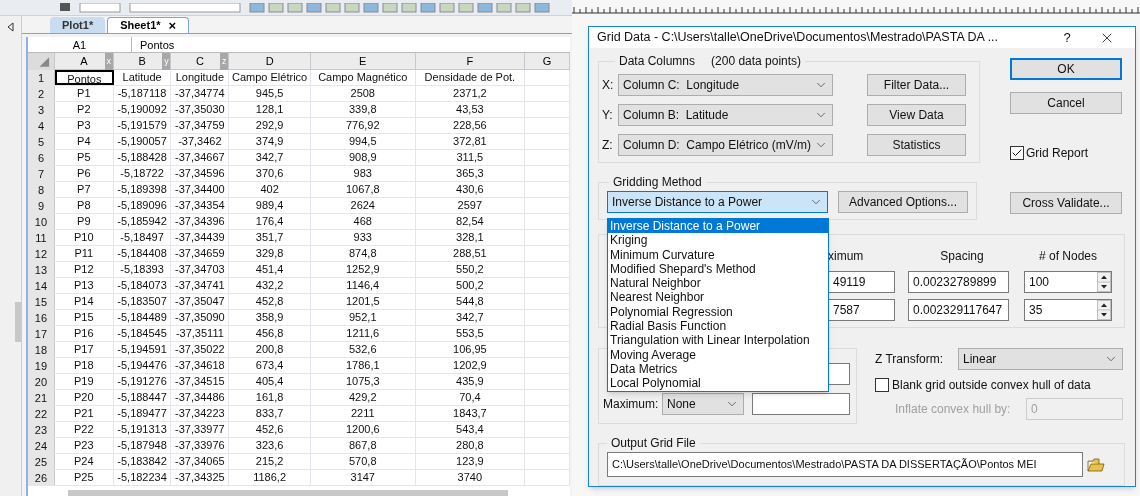  What do you see at coordinates (470, 61) in the screenshot?
I see `column-header: F` at bounding box center [470, 61].